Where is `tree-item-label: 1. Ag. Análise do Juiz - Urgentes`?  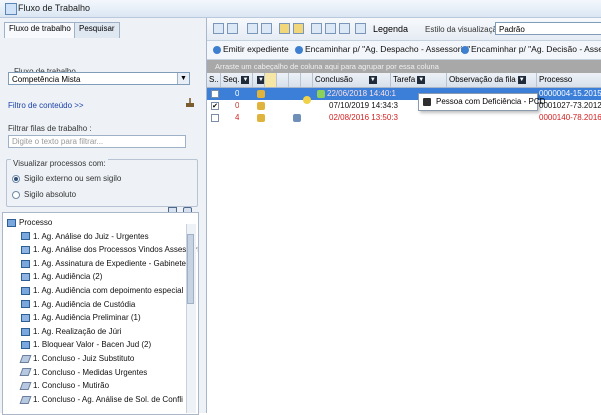
tree-item-label: 1. Ag. Análise do Juiz - Urgentes is located at coordinates (91, 236).